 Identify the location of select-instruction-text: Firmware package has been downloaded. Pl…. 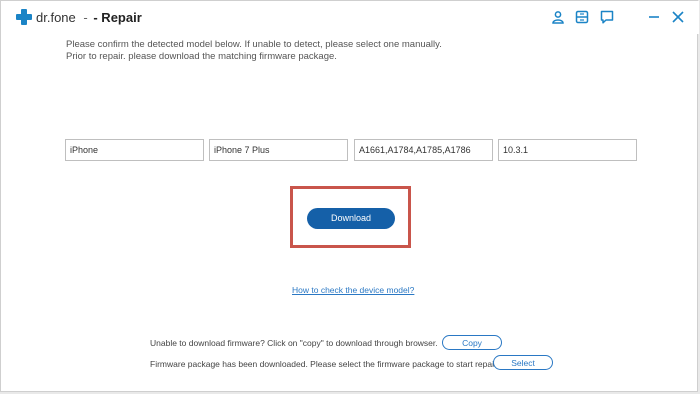
(324, 364).